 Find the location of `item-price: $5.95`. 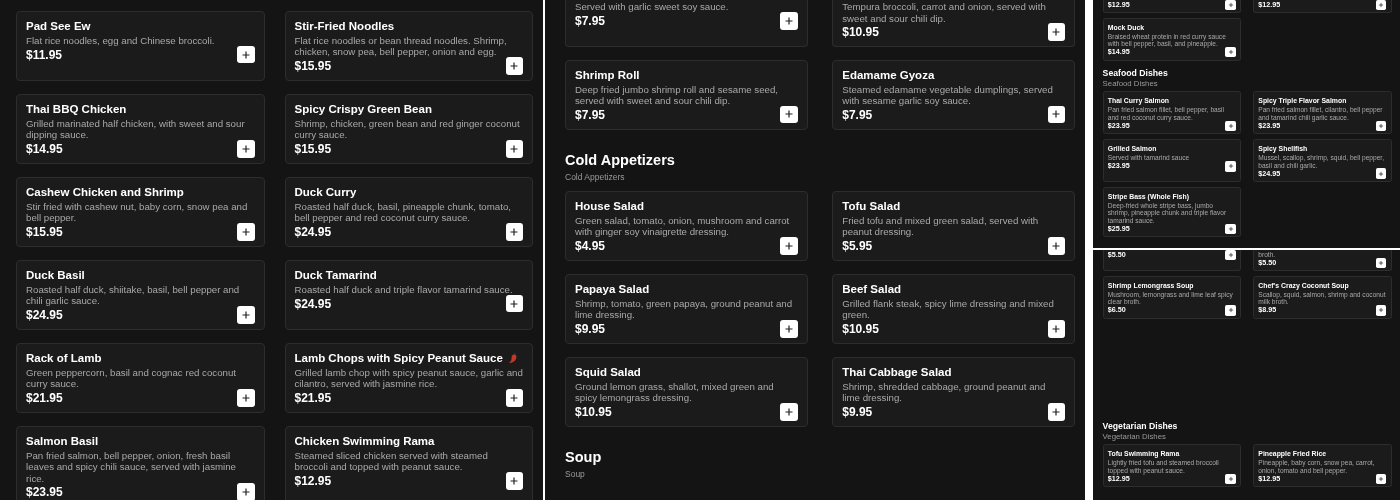

item-price: $5.95 is located at coordinates (857, 246).